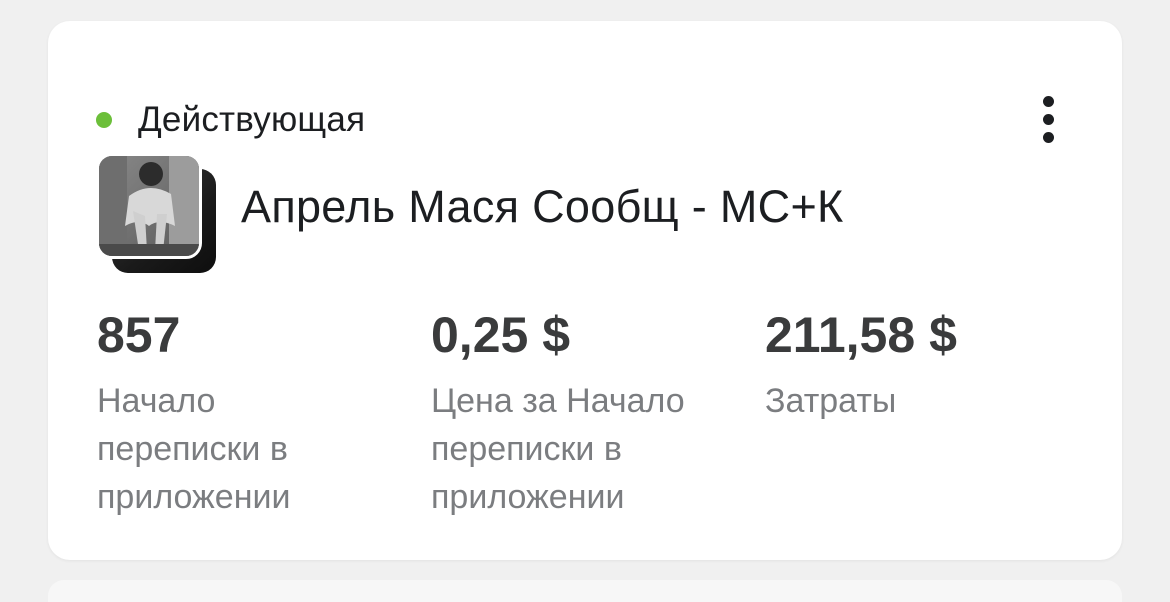  I want to click on campaign-name: Апрель Мася Сообщ - МС+К, so click(542, 207).